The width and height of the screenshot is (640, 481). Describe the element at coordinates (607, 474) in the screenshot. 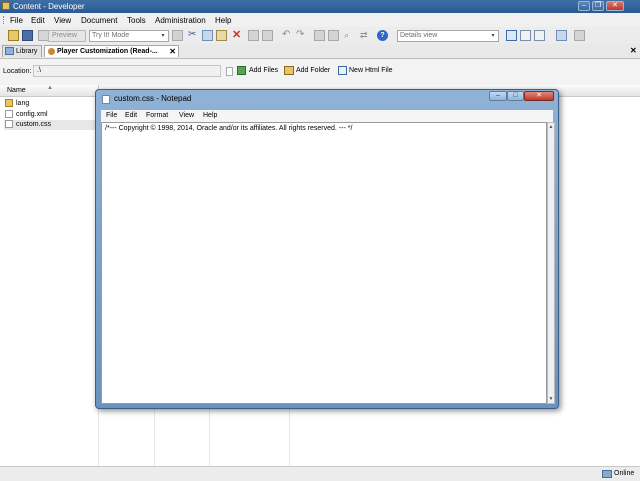

I see `network-icon` at that location.